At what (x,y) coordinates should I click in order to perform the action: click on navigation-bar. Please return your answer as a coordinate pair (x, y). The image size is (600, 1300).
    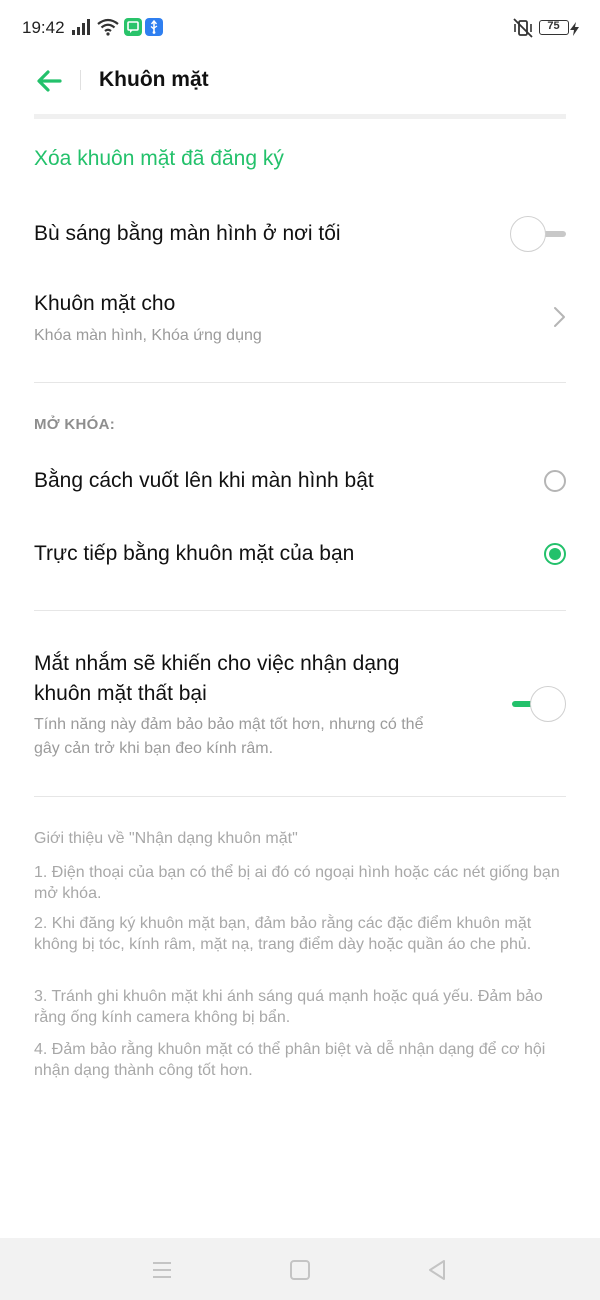
    Looking at the image, I should click on (300, 1269).